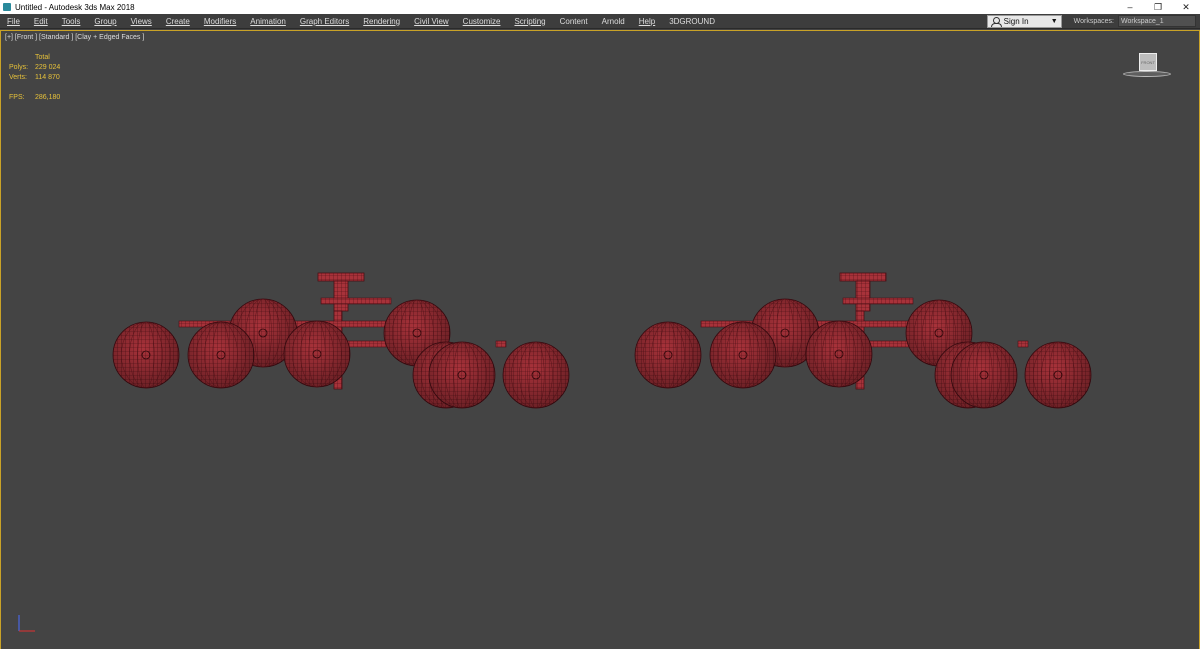 The width and height of the screenshot is (1200, 649). Describe the element at coordinates (1186, 7) in the screenshot. I see `close-button: ✕` at that location.